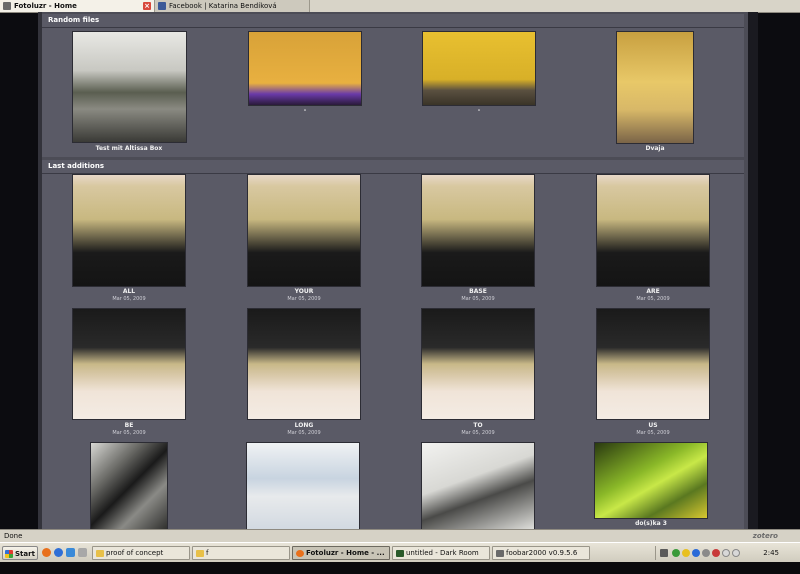 The image size is (800, 574). I want to click on photo-thumbnail-your, so click(304, 230).